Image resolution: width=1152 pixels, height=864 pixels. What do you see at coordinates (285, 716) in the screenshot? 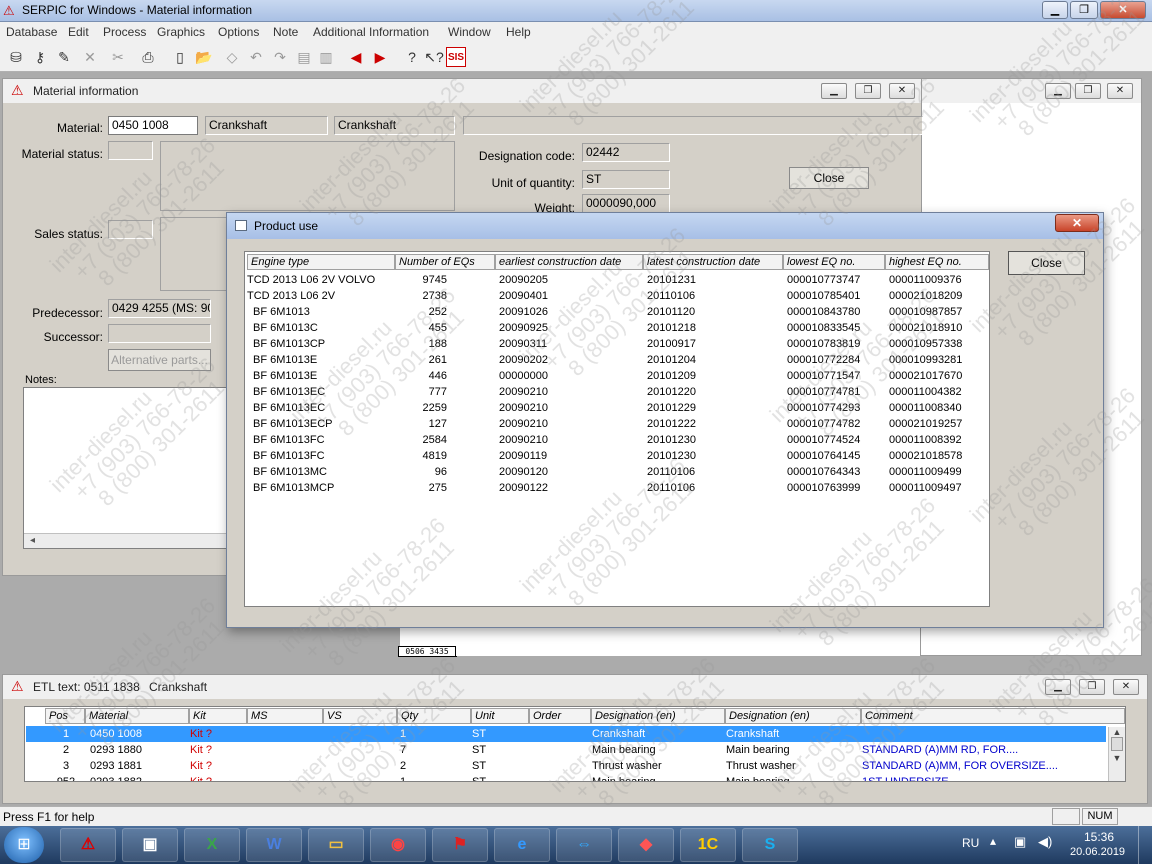
I see `etl-col-ms: MS` at bounding box center [285, 716].